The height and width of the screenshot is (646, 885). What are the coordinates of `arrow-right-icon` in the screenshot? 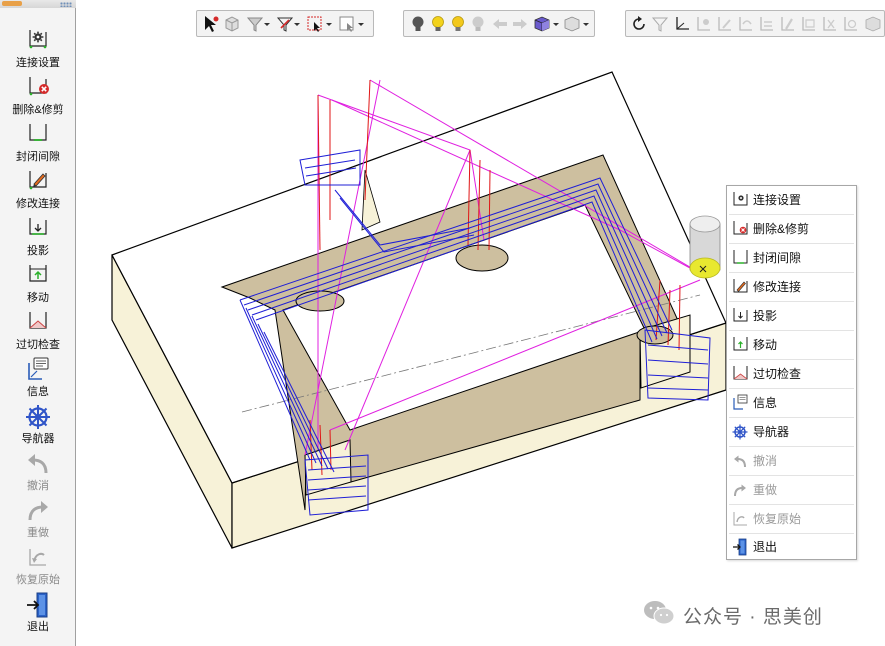 It's located at (520, 24).